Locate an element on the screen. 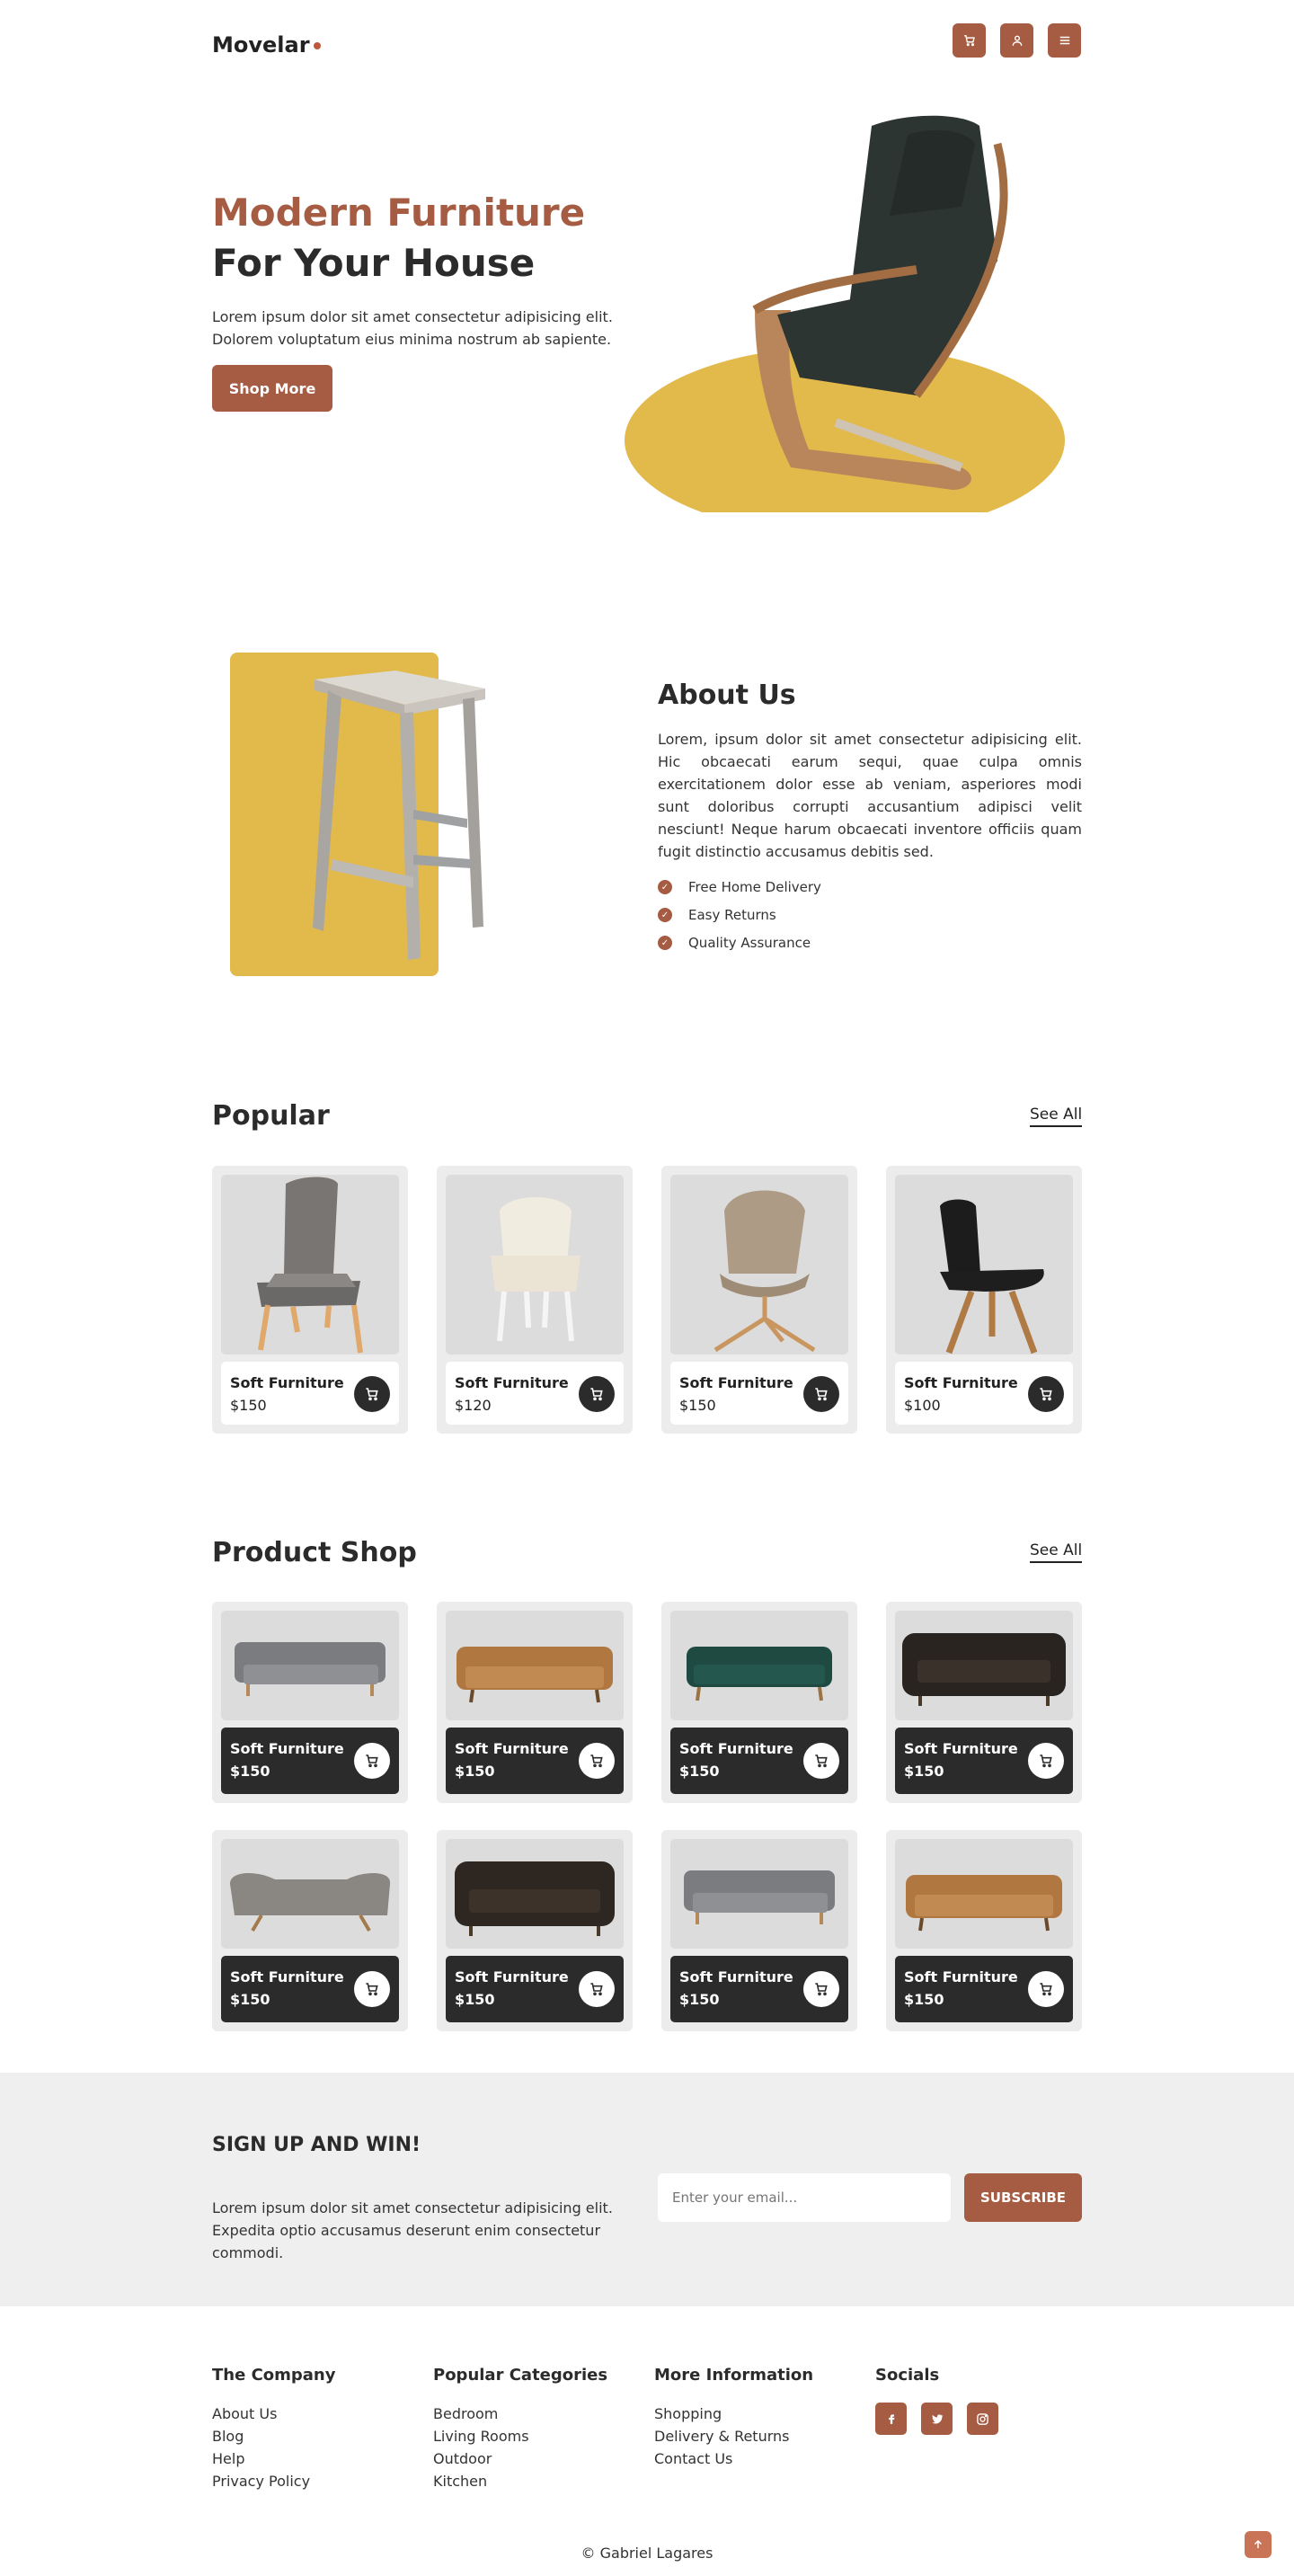 The image size is (1294, 2576). footer-link-bedroom: Bedroom is located at coordinates (520, 2414).